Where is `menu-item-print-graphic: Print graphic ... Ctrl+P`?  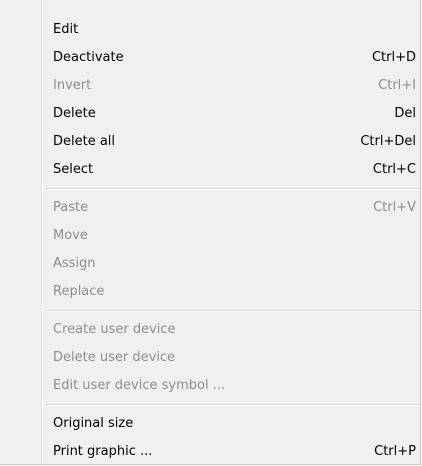 menu-item-print-graphic: Print graphic ... Ctrl+P is located at coordinates (210, 451).